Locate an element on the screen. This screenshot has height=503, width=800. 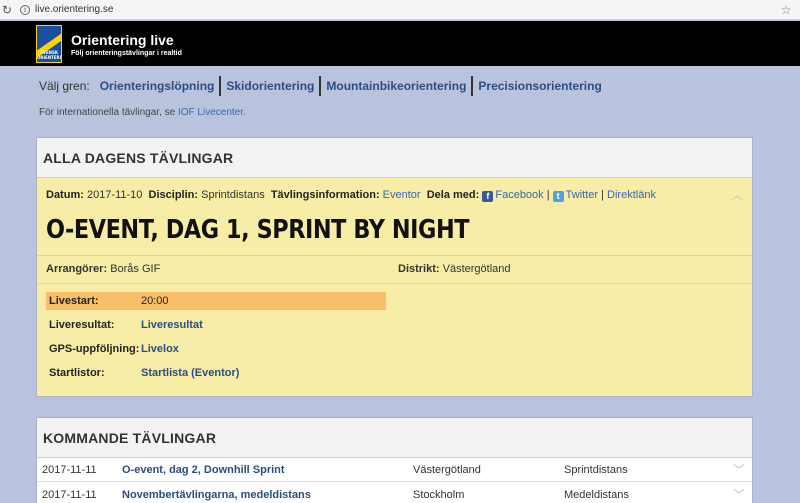
event-date: 2017-11-10 is located at coordinates (114, 195).